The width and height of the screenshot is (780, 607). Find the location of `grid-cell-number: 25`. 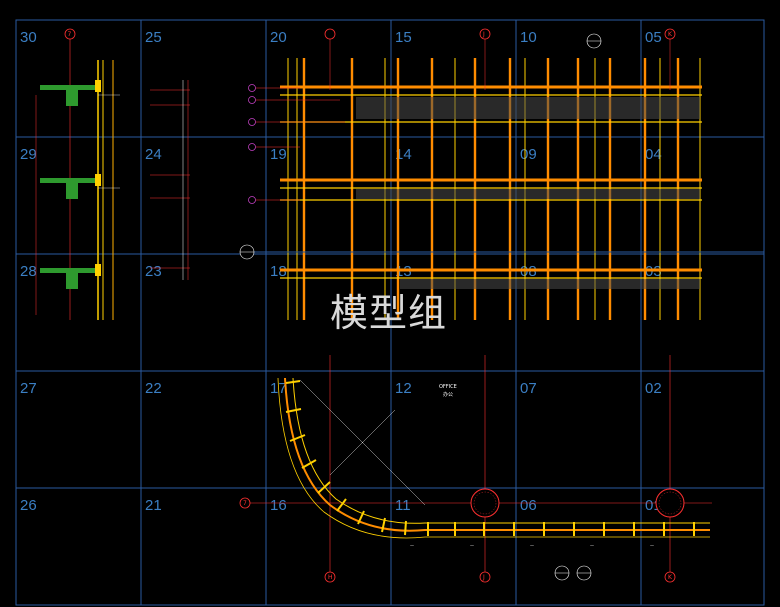

grid-cell-number: 25 is located at coordinates (153, 37).